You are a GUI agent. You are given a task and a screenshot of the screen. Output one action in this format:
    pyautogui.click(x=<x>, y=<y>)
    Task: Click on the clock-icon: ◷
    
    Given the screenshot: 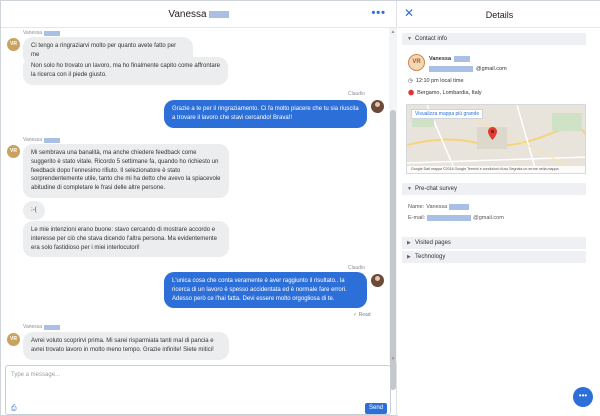 What is the action you would take?
    pyautogui.click(x=410, y=81)
    